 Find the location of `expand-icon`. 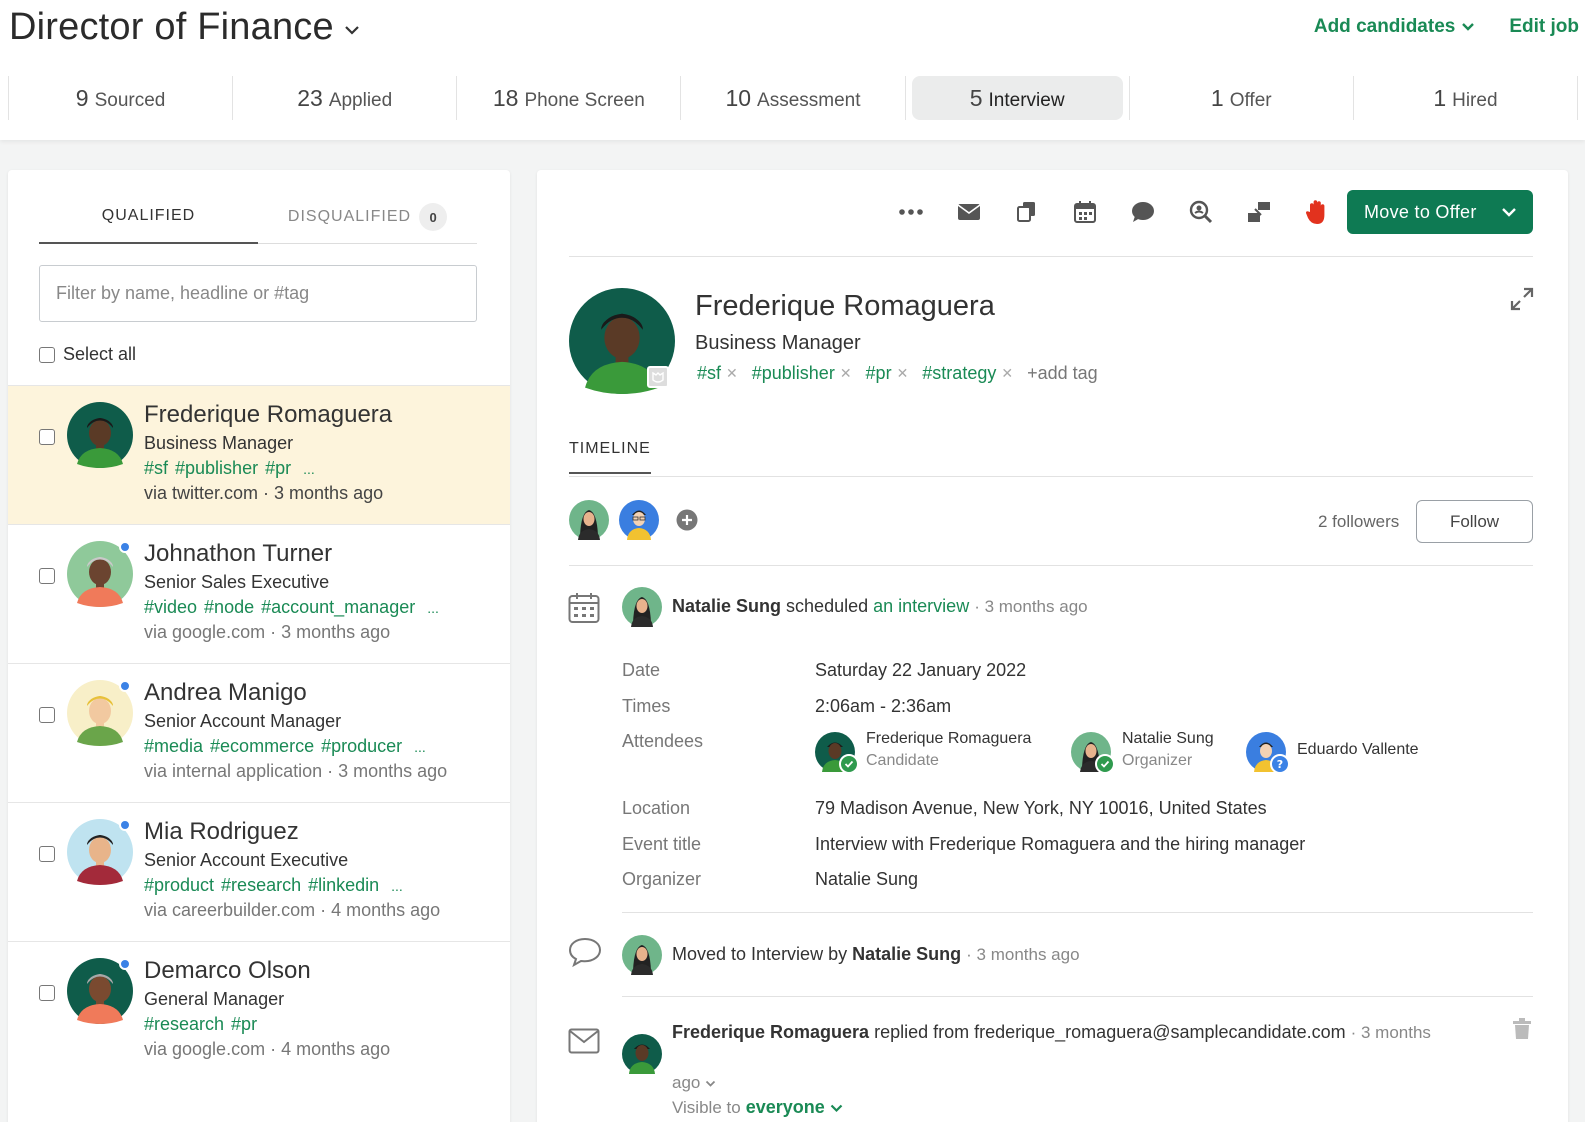

expand-icon is located at coordinates (1522, 299).